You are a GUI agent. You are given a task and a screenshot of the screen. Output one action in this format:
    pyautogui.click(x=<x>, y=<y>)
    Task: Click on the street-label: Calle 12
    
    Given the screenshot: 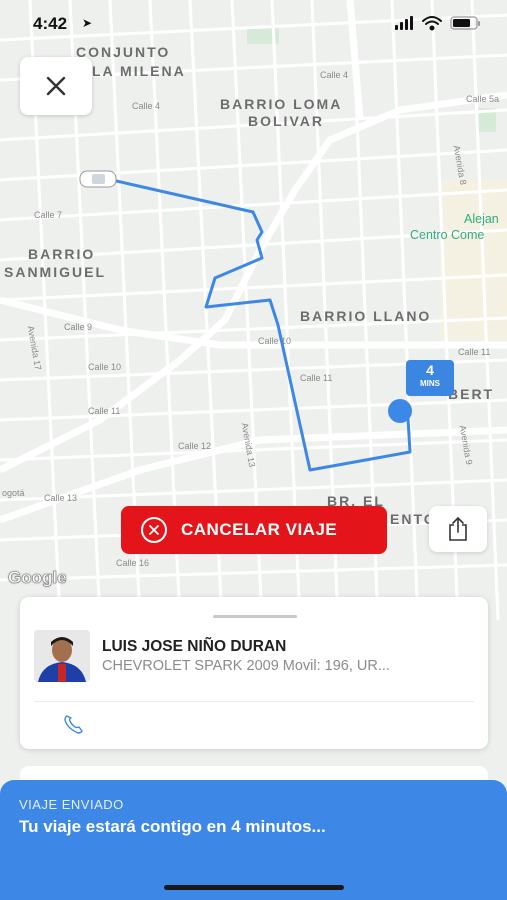 What is the action you would take?
    pyautogui.click(x=195, y=446)
    